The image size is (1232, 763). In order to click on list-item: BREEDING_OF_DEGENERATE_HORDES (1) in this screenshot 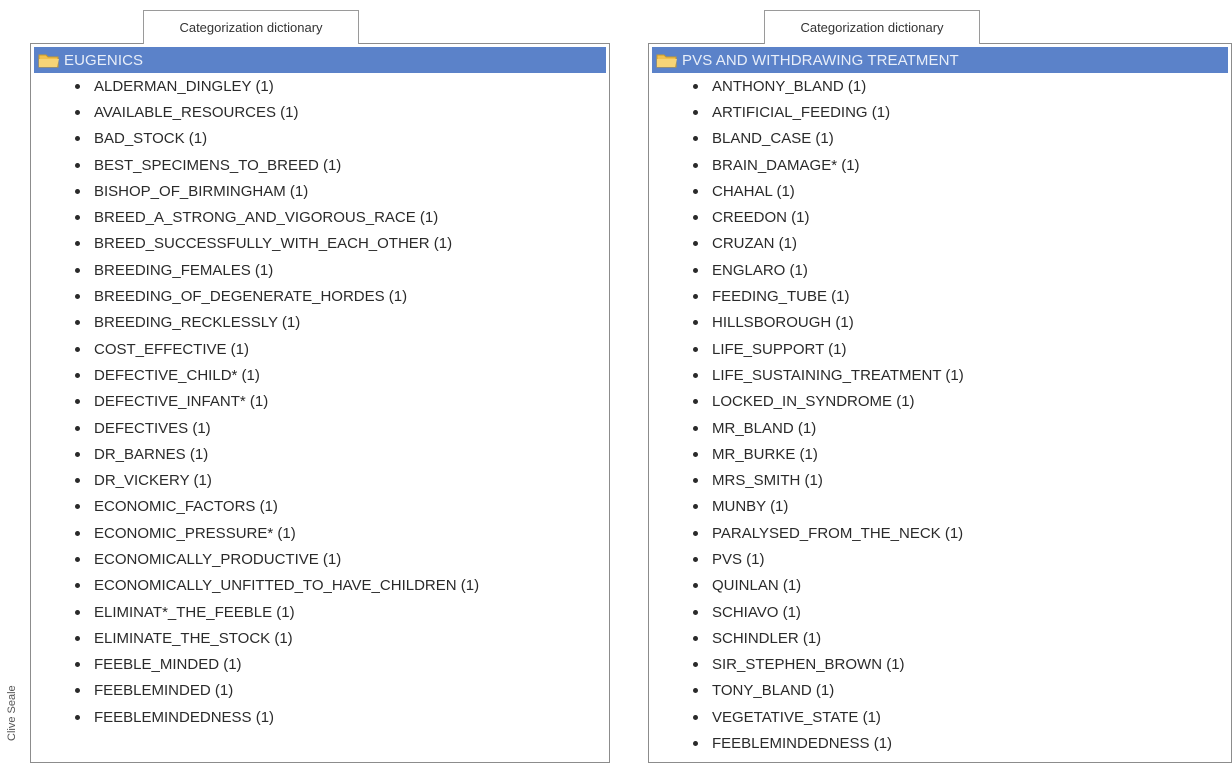, I will do `click(320, 296)`.